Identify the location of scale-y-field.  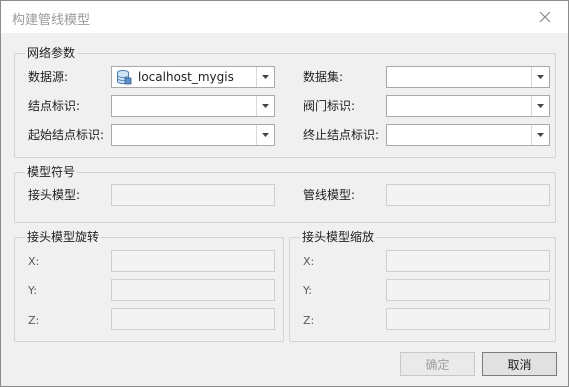
(468, 290).